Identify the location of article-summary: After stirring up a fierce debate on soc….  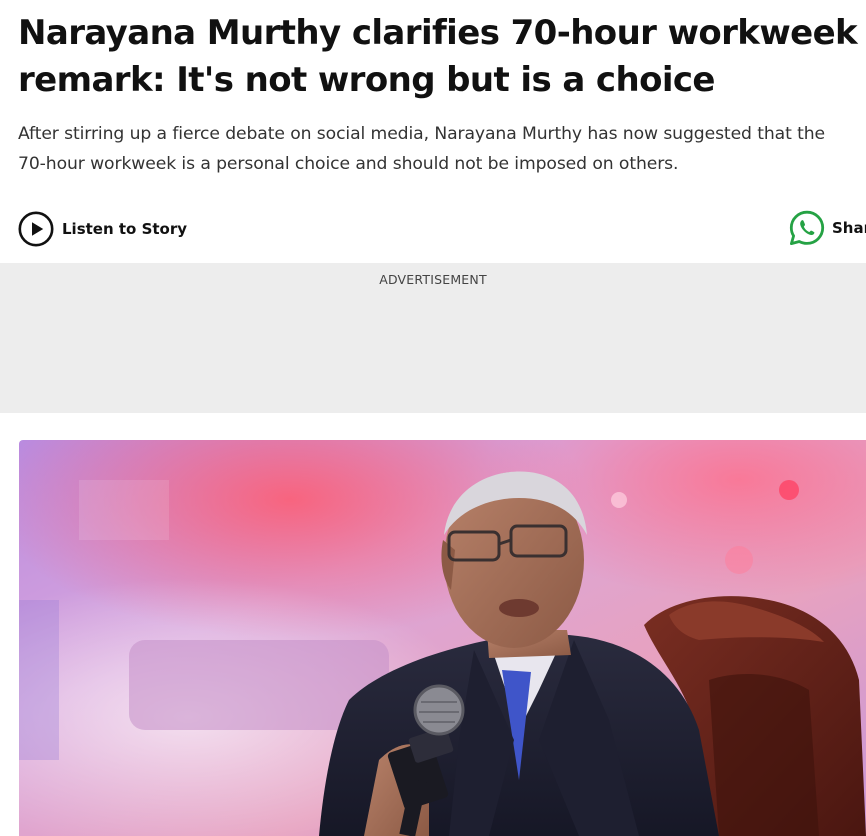
(421, 149).